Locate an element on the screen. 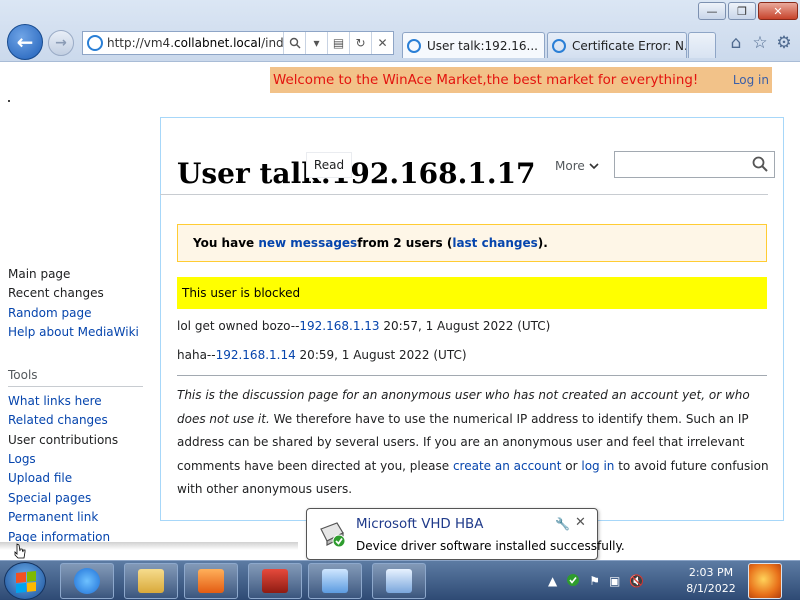  forward-button: → is located at coordinates (61, 43).